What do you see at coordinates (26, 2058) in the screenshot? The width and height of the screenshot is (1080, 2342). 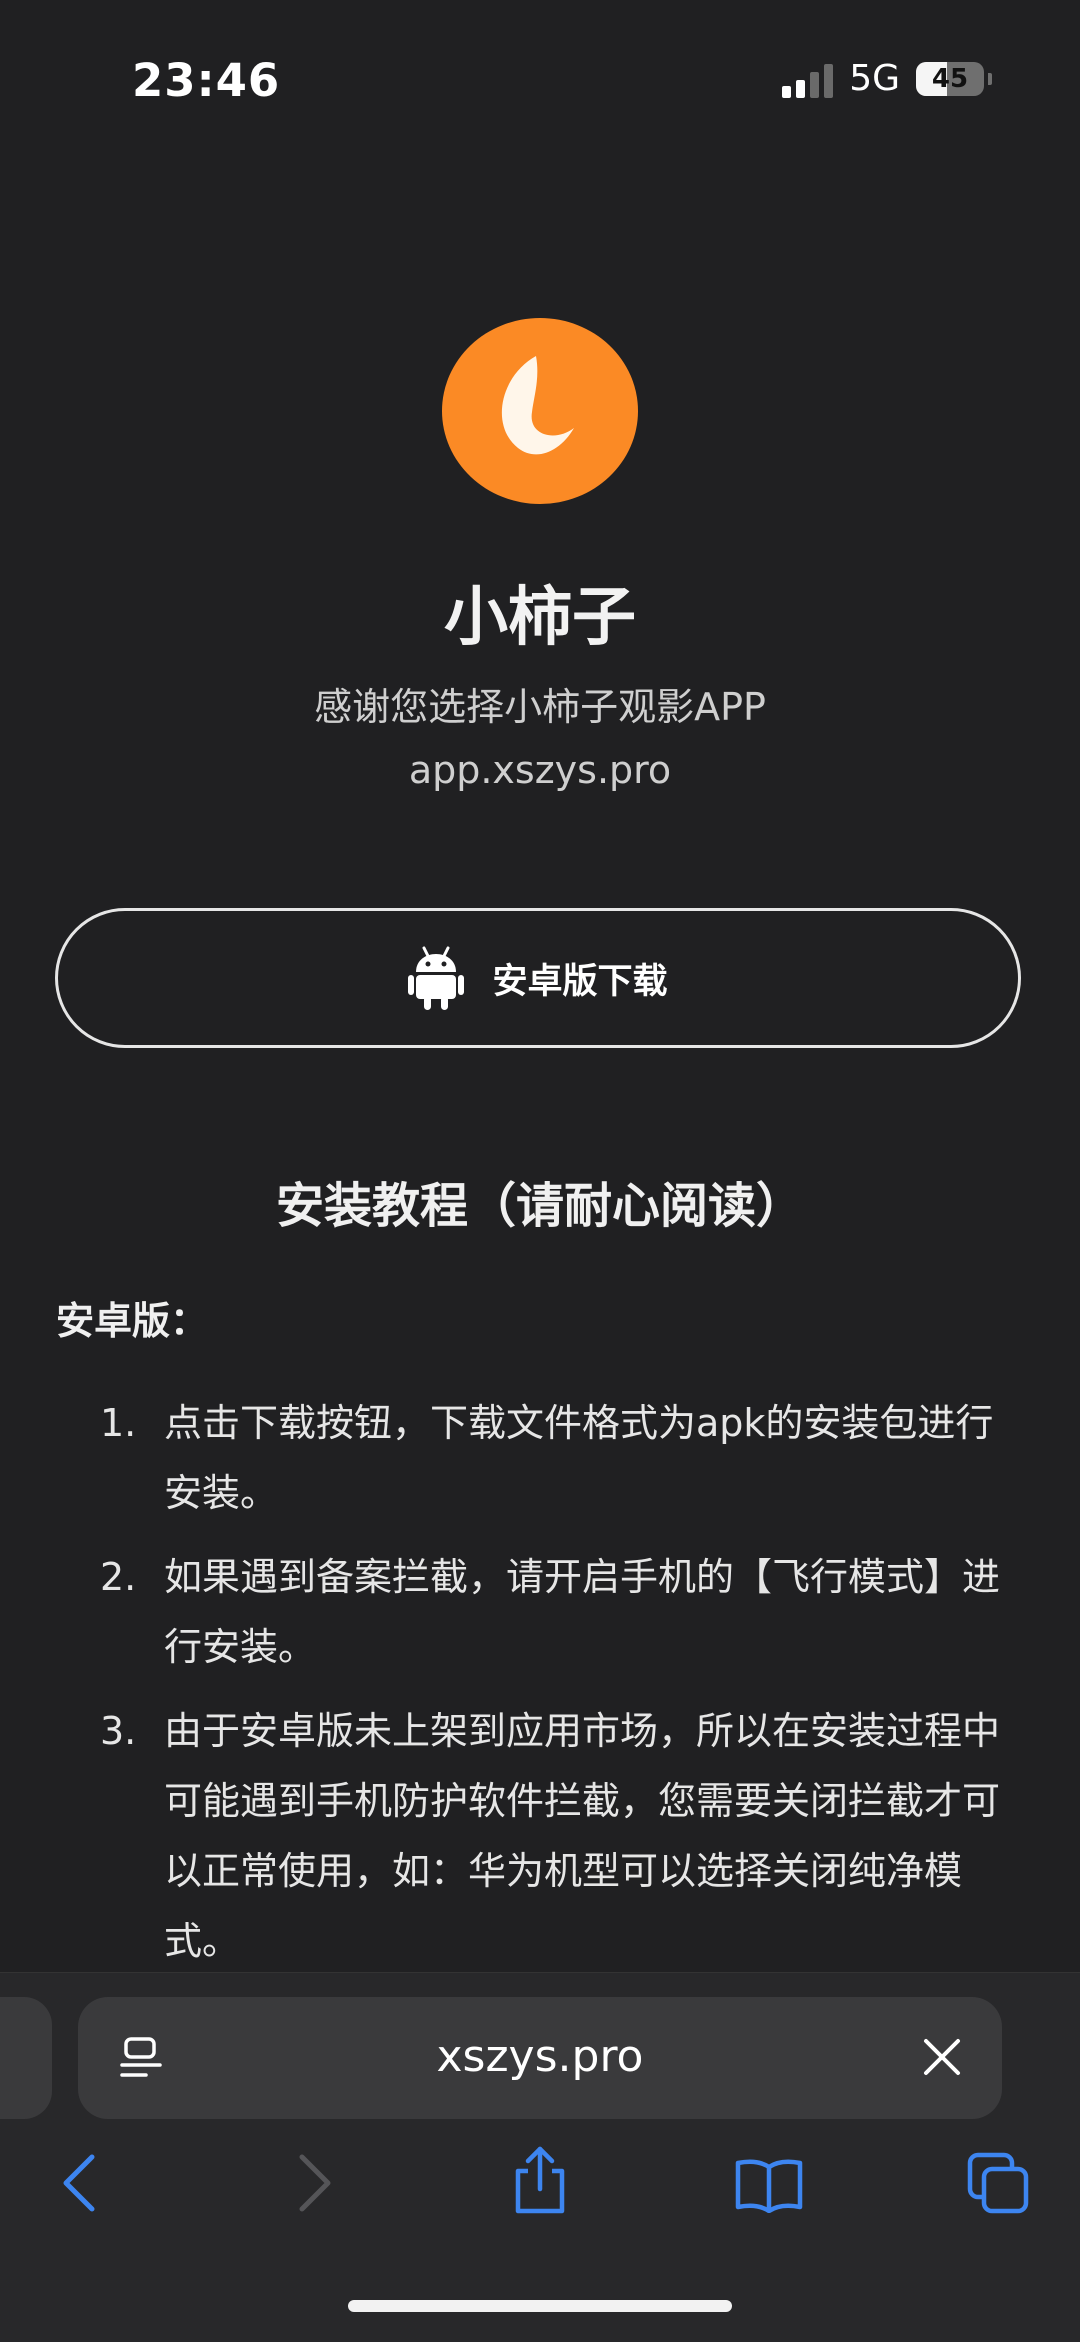 I see `previous-tab-preview` at bounding box center [26, 2058].